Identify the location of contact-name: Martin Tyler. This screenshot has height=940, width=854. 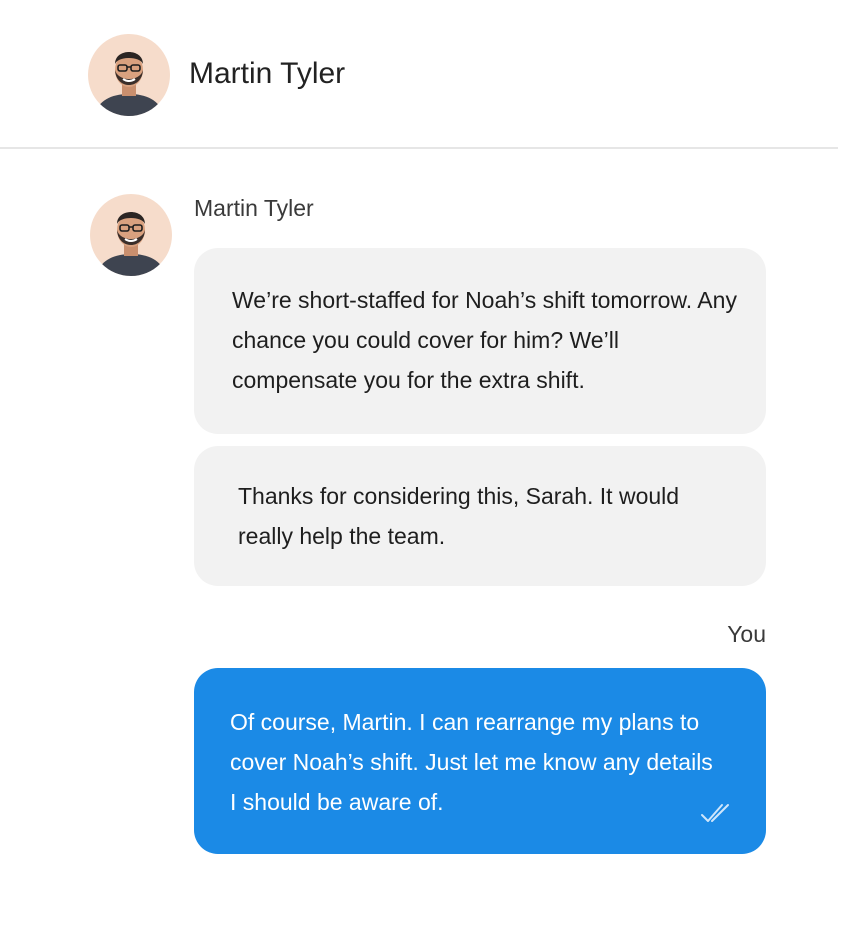
(267, 73).